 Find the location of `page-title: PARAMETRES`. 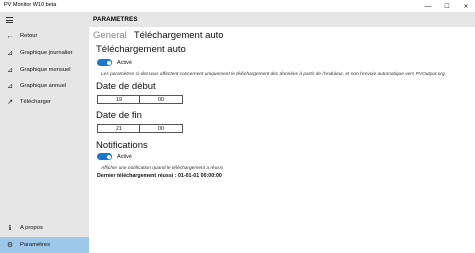

page-title: PARAMETRES is located at coordinates (115, 19).